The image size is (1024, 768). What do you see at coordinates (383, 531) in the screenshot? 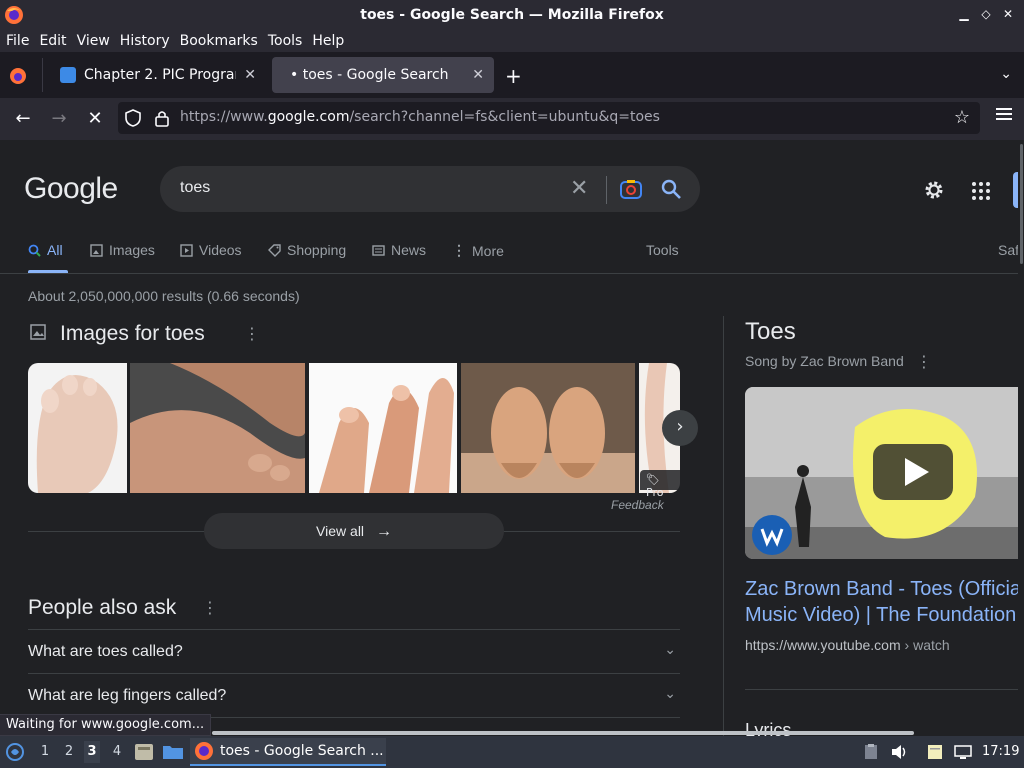
I see `arrow-right-icon: →` at bounding box center [383, 531].